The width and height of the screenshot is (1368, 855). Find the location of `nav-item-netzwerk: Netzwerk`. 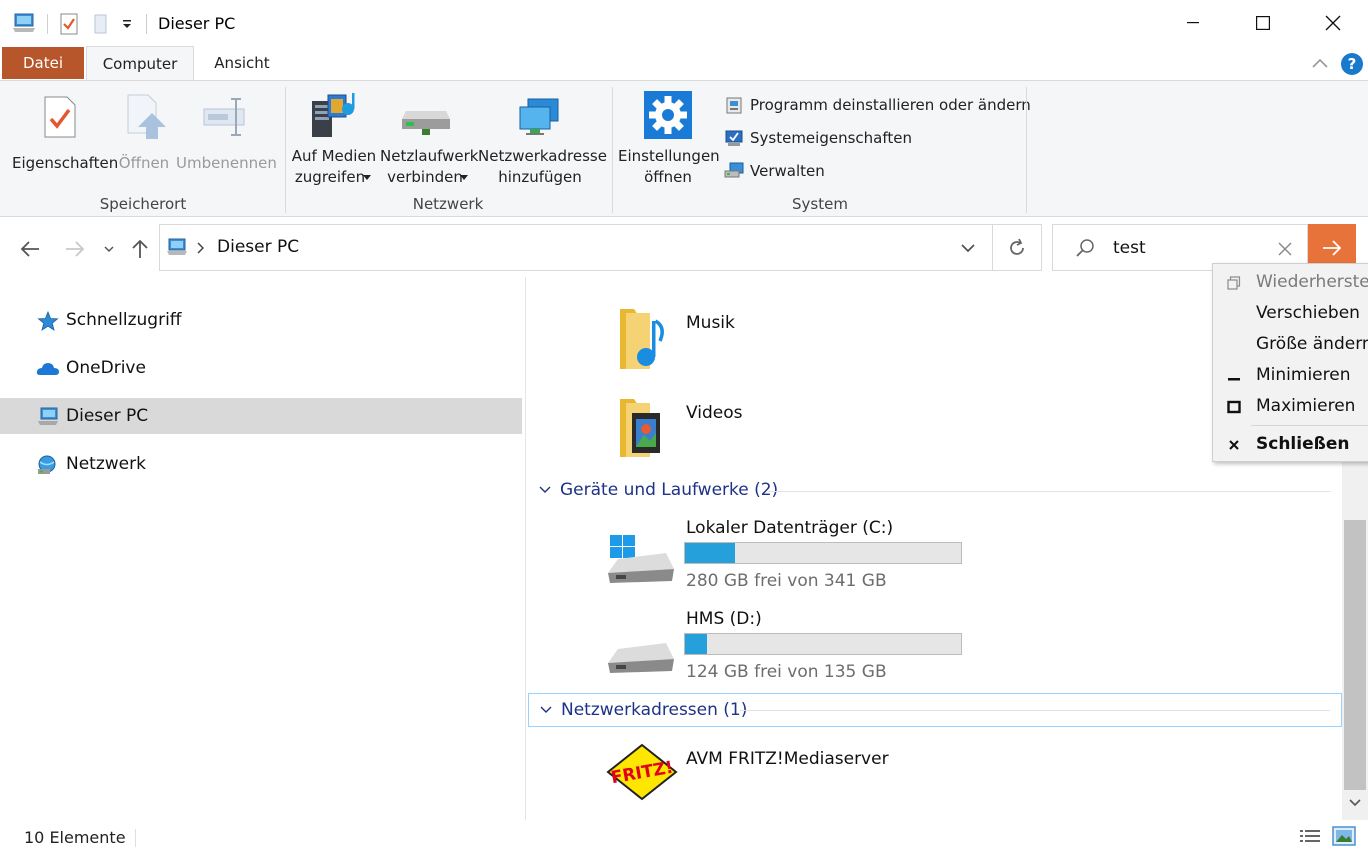

nav-item-netzwerk: Netzwerk is located at coordinates (261, 464).